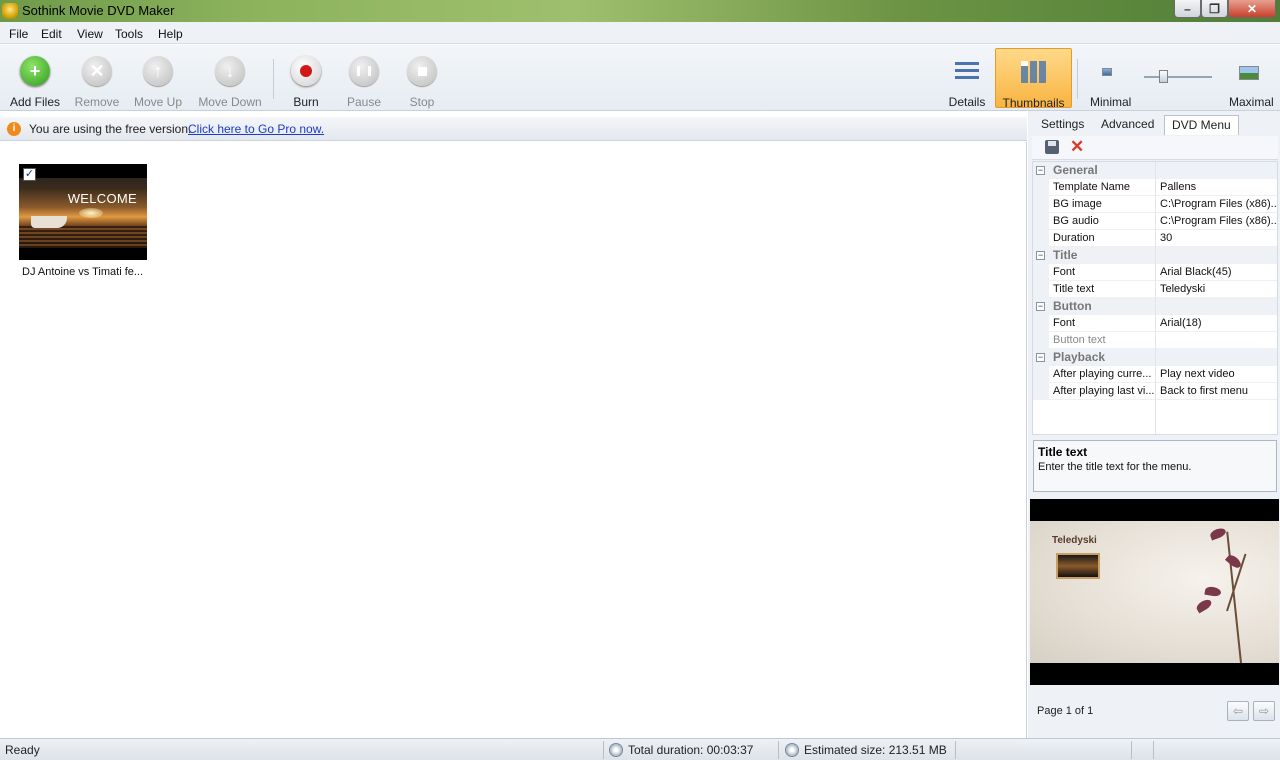 Image resolution: width=1280 pixels, height=760 pixels. What do you see at coordinates (1092, 187) in the screenshot?
I see `prop-key: Template Name` at bounding box center [1092, 187].